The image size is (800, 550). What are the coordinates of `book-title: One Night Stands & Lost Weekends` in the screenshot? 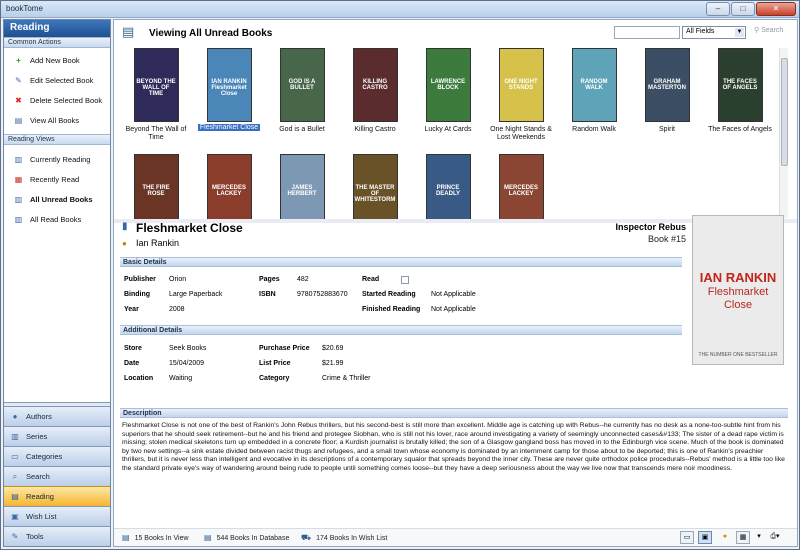 It's located at (521, 134).